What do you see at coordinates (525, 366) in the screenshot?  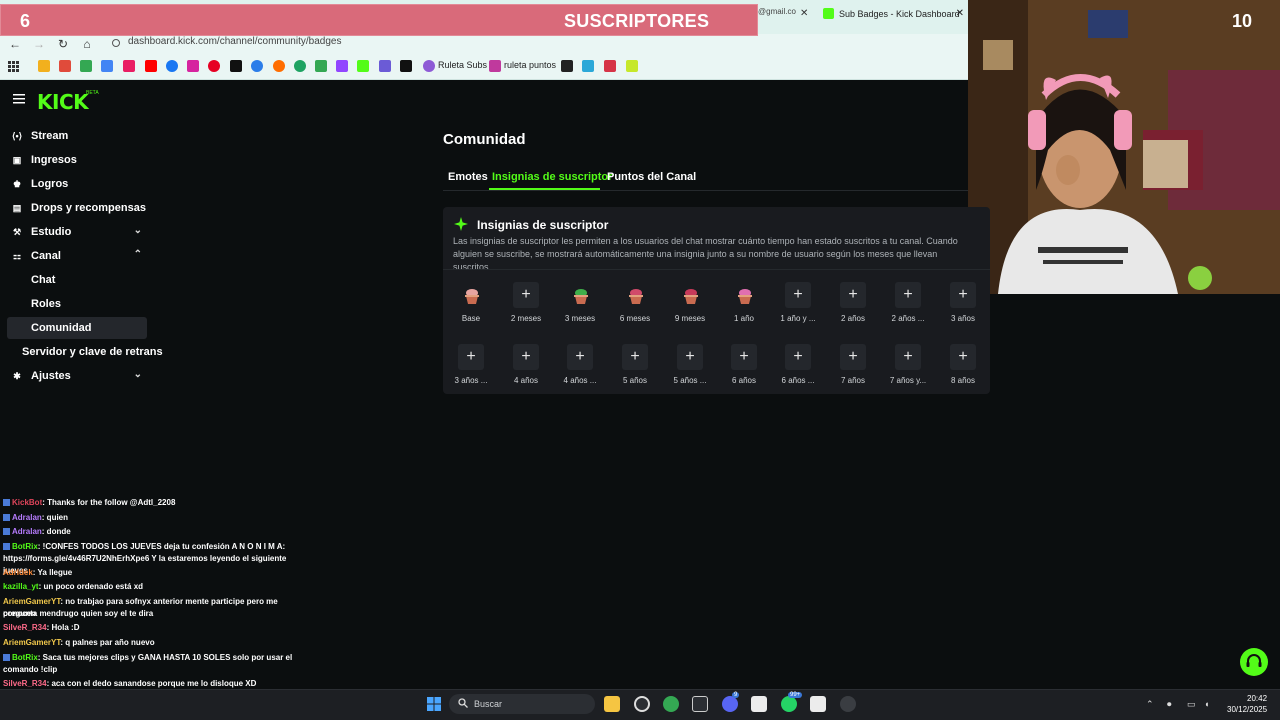 I see `badge-slot: +4 años` at bounding box center [525, 366].